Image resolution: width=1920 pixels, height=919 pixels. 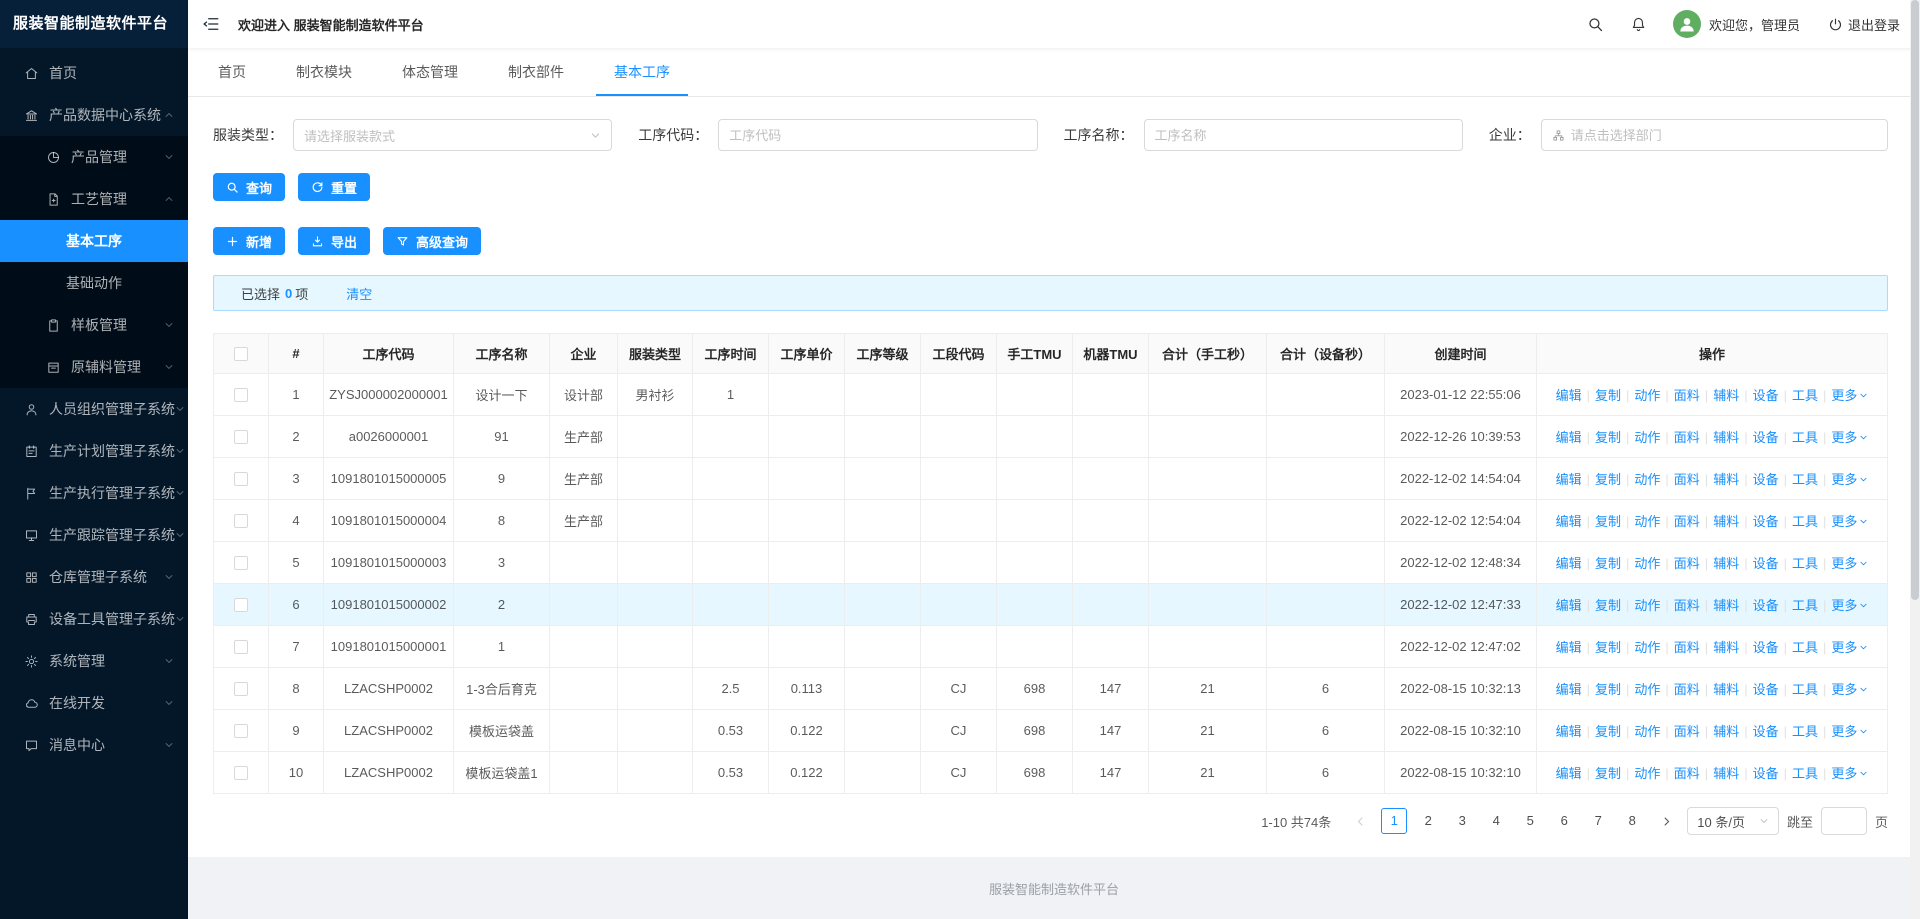 I want to click on scrollbar-thumb, so click(x=1915, y=300).